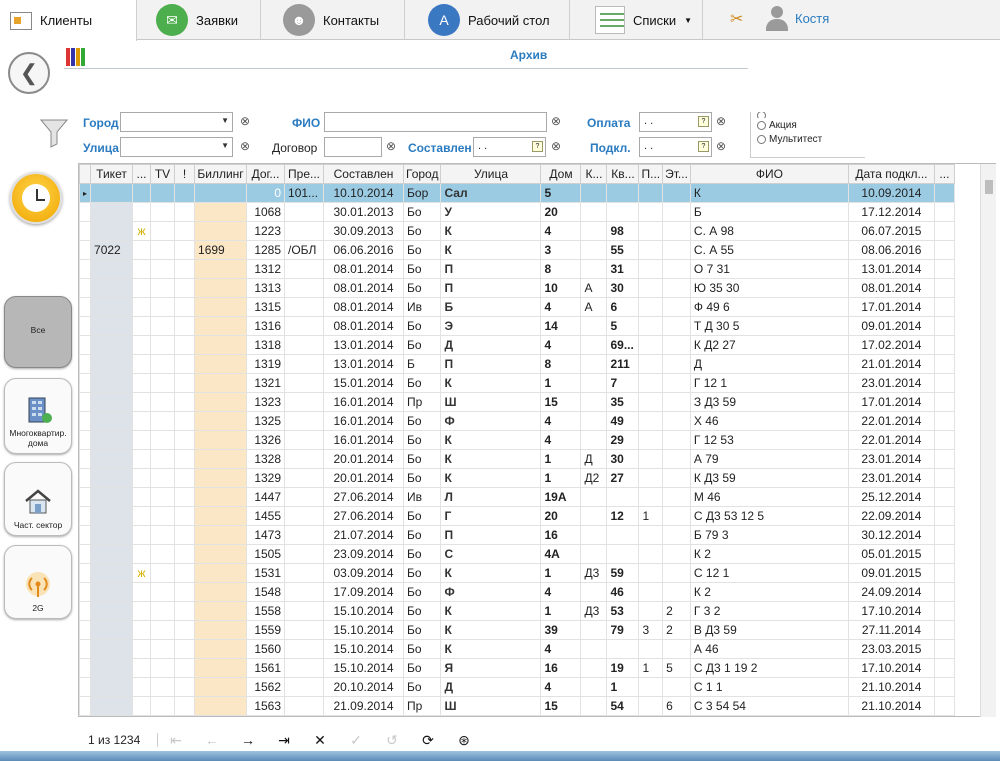 The image size is (1000, 761). I want to click on next-record-icon: →, so click(248, 740).